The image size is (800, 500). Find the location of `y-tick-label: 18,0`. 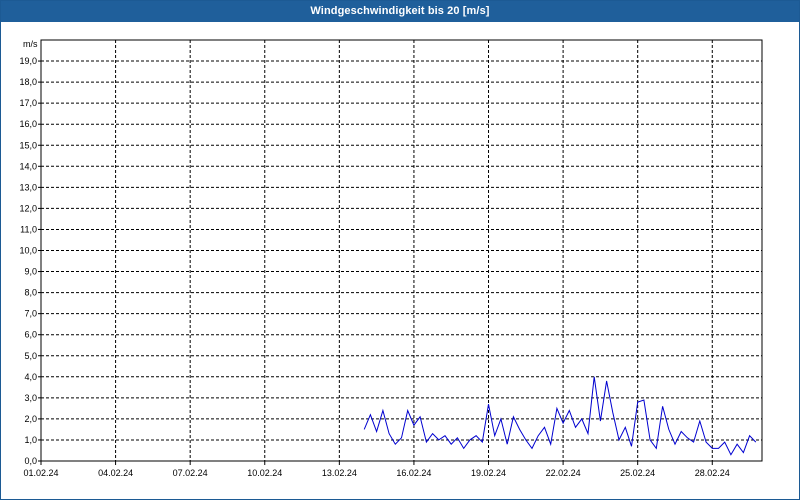

y-tick-label: 18,0 is located at coordinates (28, 82).